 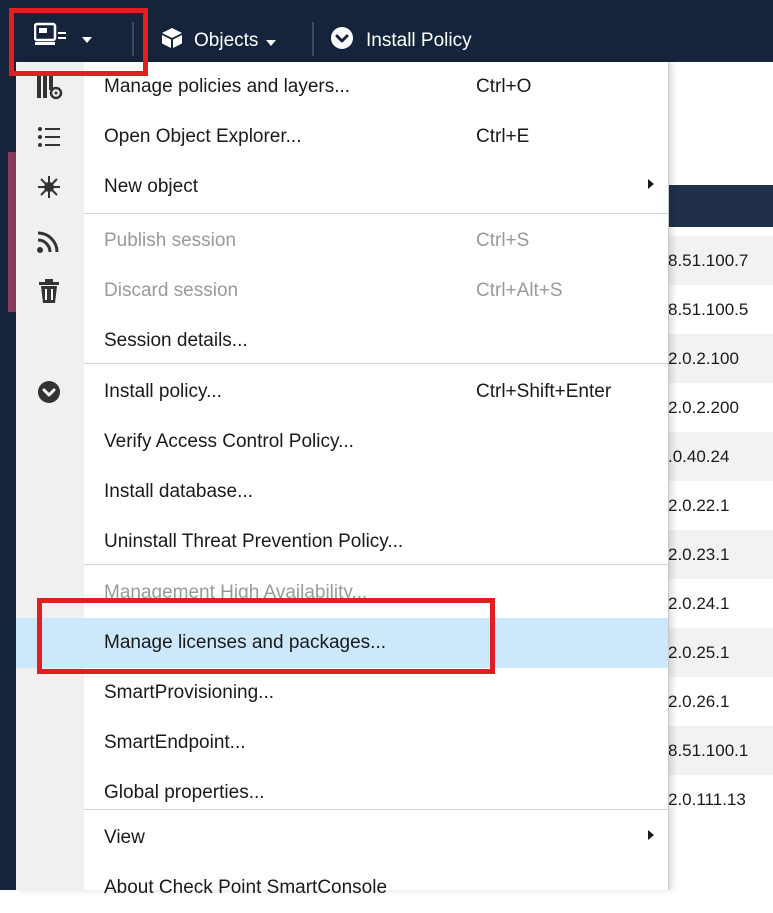 I want to click on table-row: 2.0.111.13, so click(x=716, y=799).